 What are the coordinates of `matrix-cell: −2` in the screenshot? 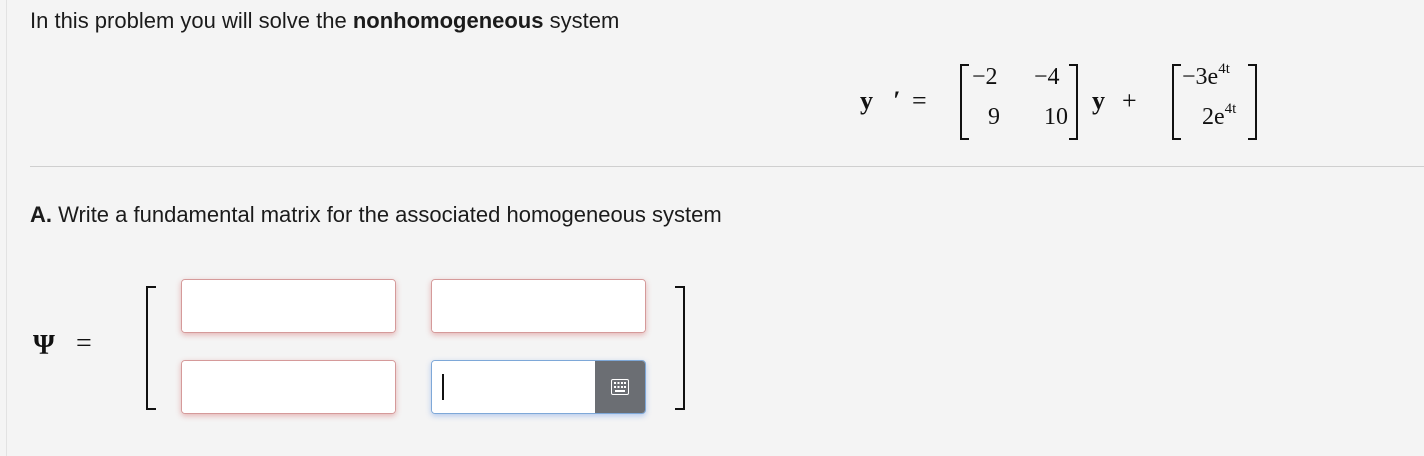 It's located at (985, 77).